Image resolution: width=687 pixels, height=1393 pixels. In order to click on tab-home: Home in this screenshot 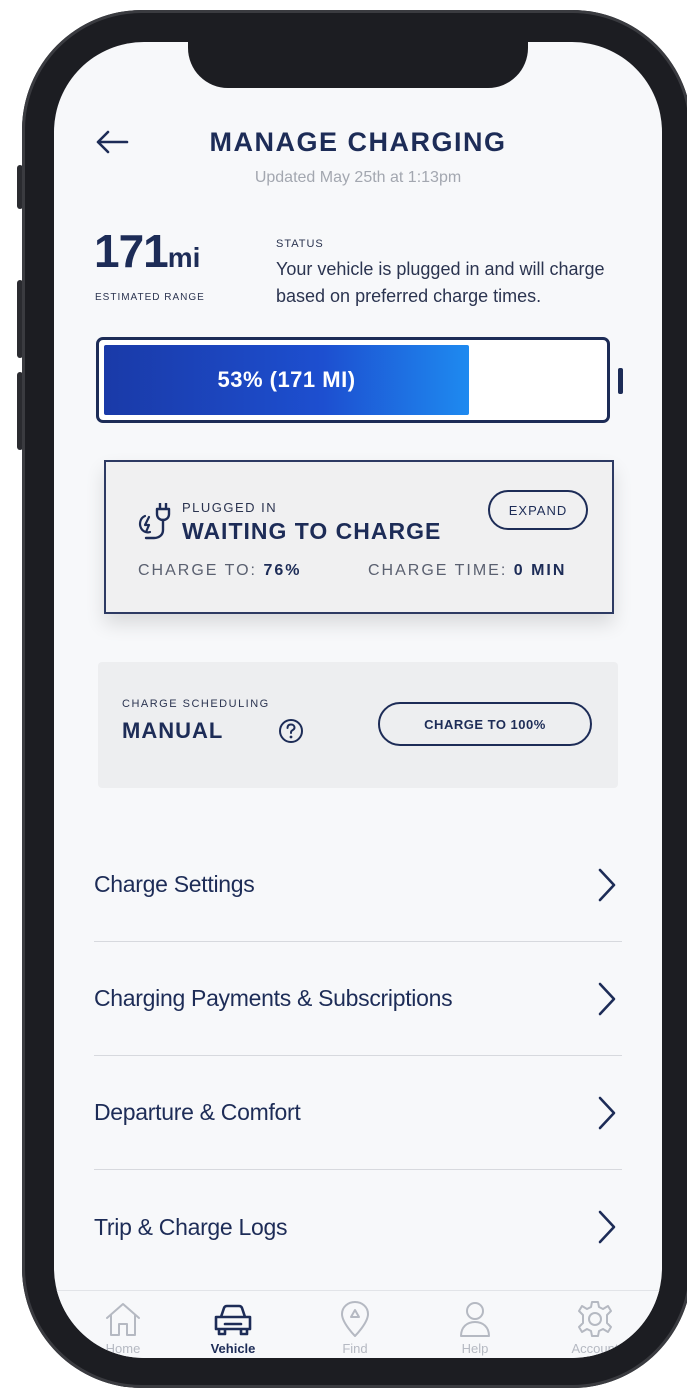, I will do `click(123, 1328)`.